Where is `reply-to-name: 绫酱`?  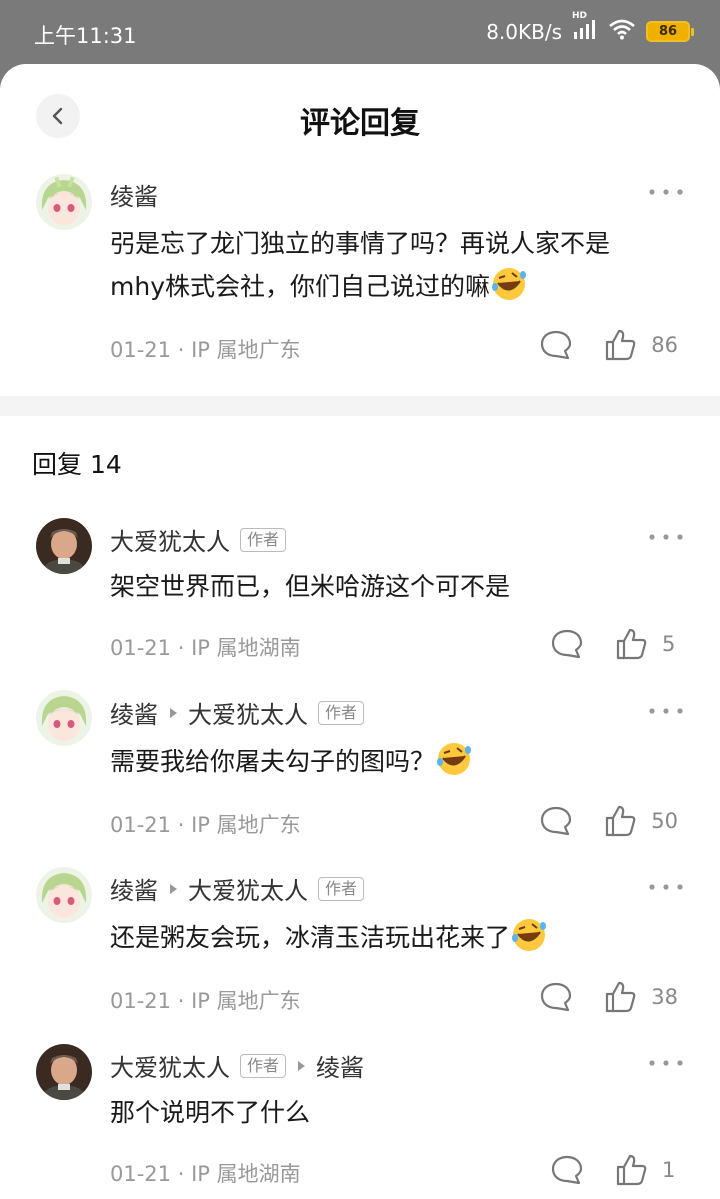
reply-to-name: 绫酱 is located at coordinates (340, 1065).